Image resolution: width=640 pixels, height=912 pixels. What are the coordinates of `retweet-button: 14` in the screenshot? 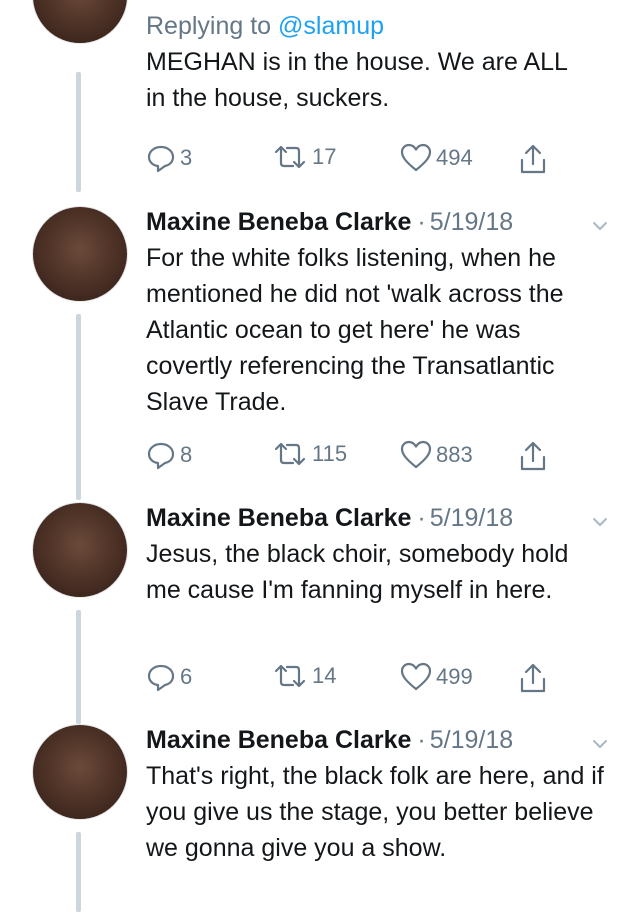 It's located at (304, 676).